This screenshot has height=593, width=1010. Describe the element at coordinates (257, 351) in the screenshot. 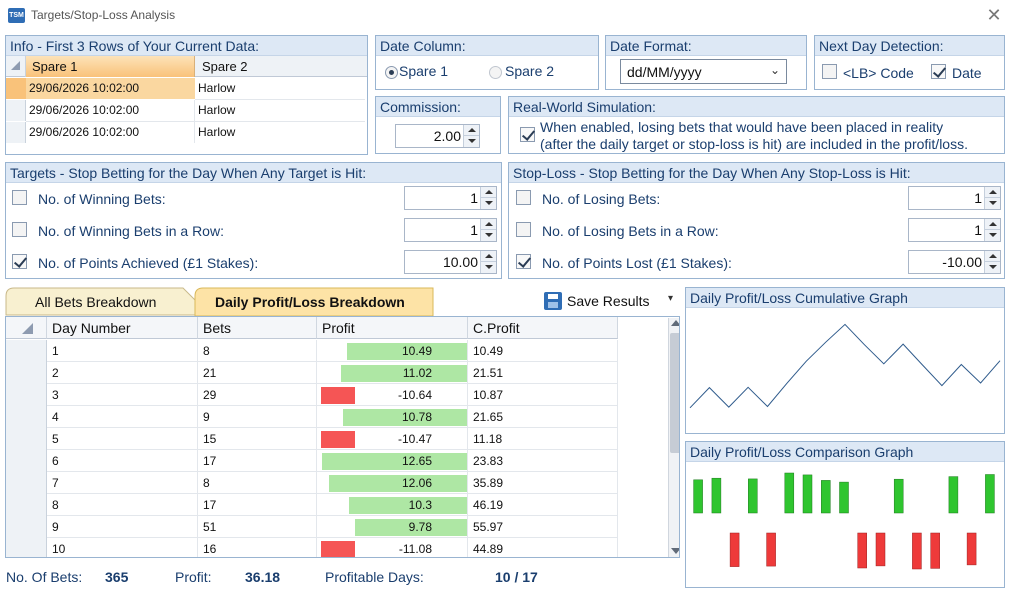

I see `cell-bets: 8` at that location.